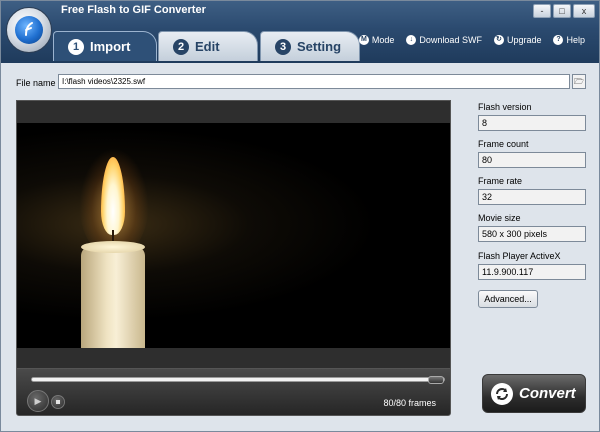  I want to click on menu-label: Upgrade, so click(524, 40).